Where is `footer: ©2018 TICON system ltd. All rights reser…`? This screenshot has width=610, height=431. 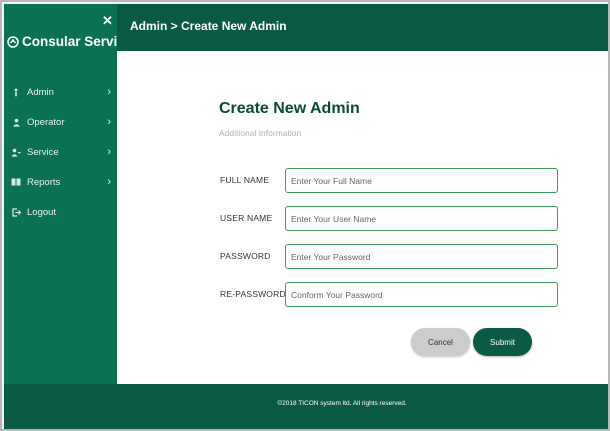
footer: ©2018 TICON system ltd. All rights reser… is located at coordinates (306, 406).